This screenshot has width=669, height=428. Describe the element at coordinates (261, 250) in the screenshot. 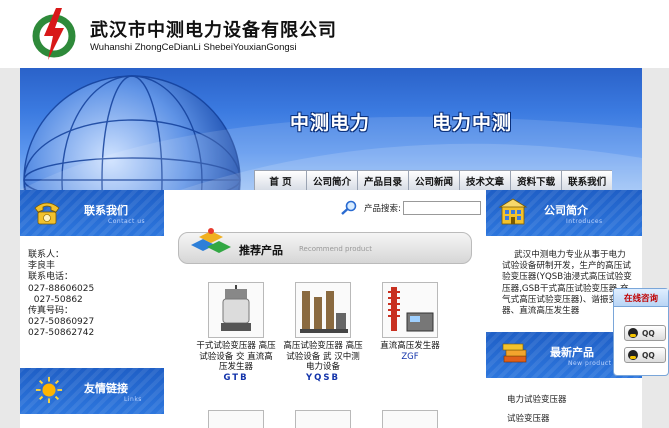

I see `recommend-title: 推荐产品` at that location.